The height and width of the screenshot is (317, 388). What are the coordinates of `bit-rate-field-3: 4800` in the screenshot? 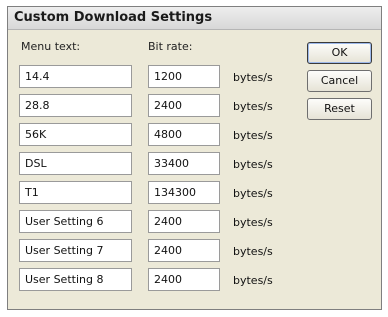 It's located at (184, 134).